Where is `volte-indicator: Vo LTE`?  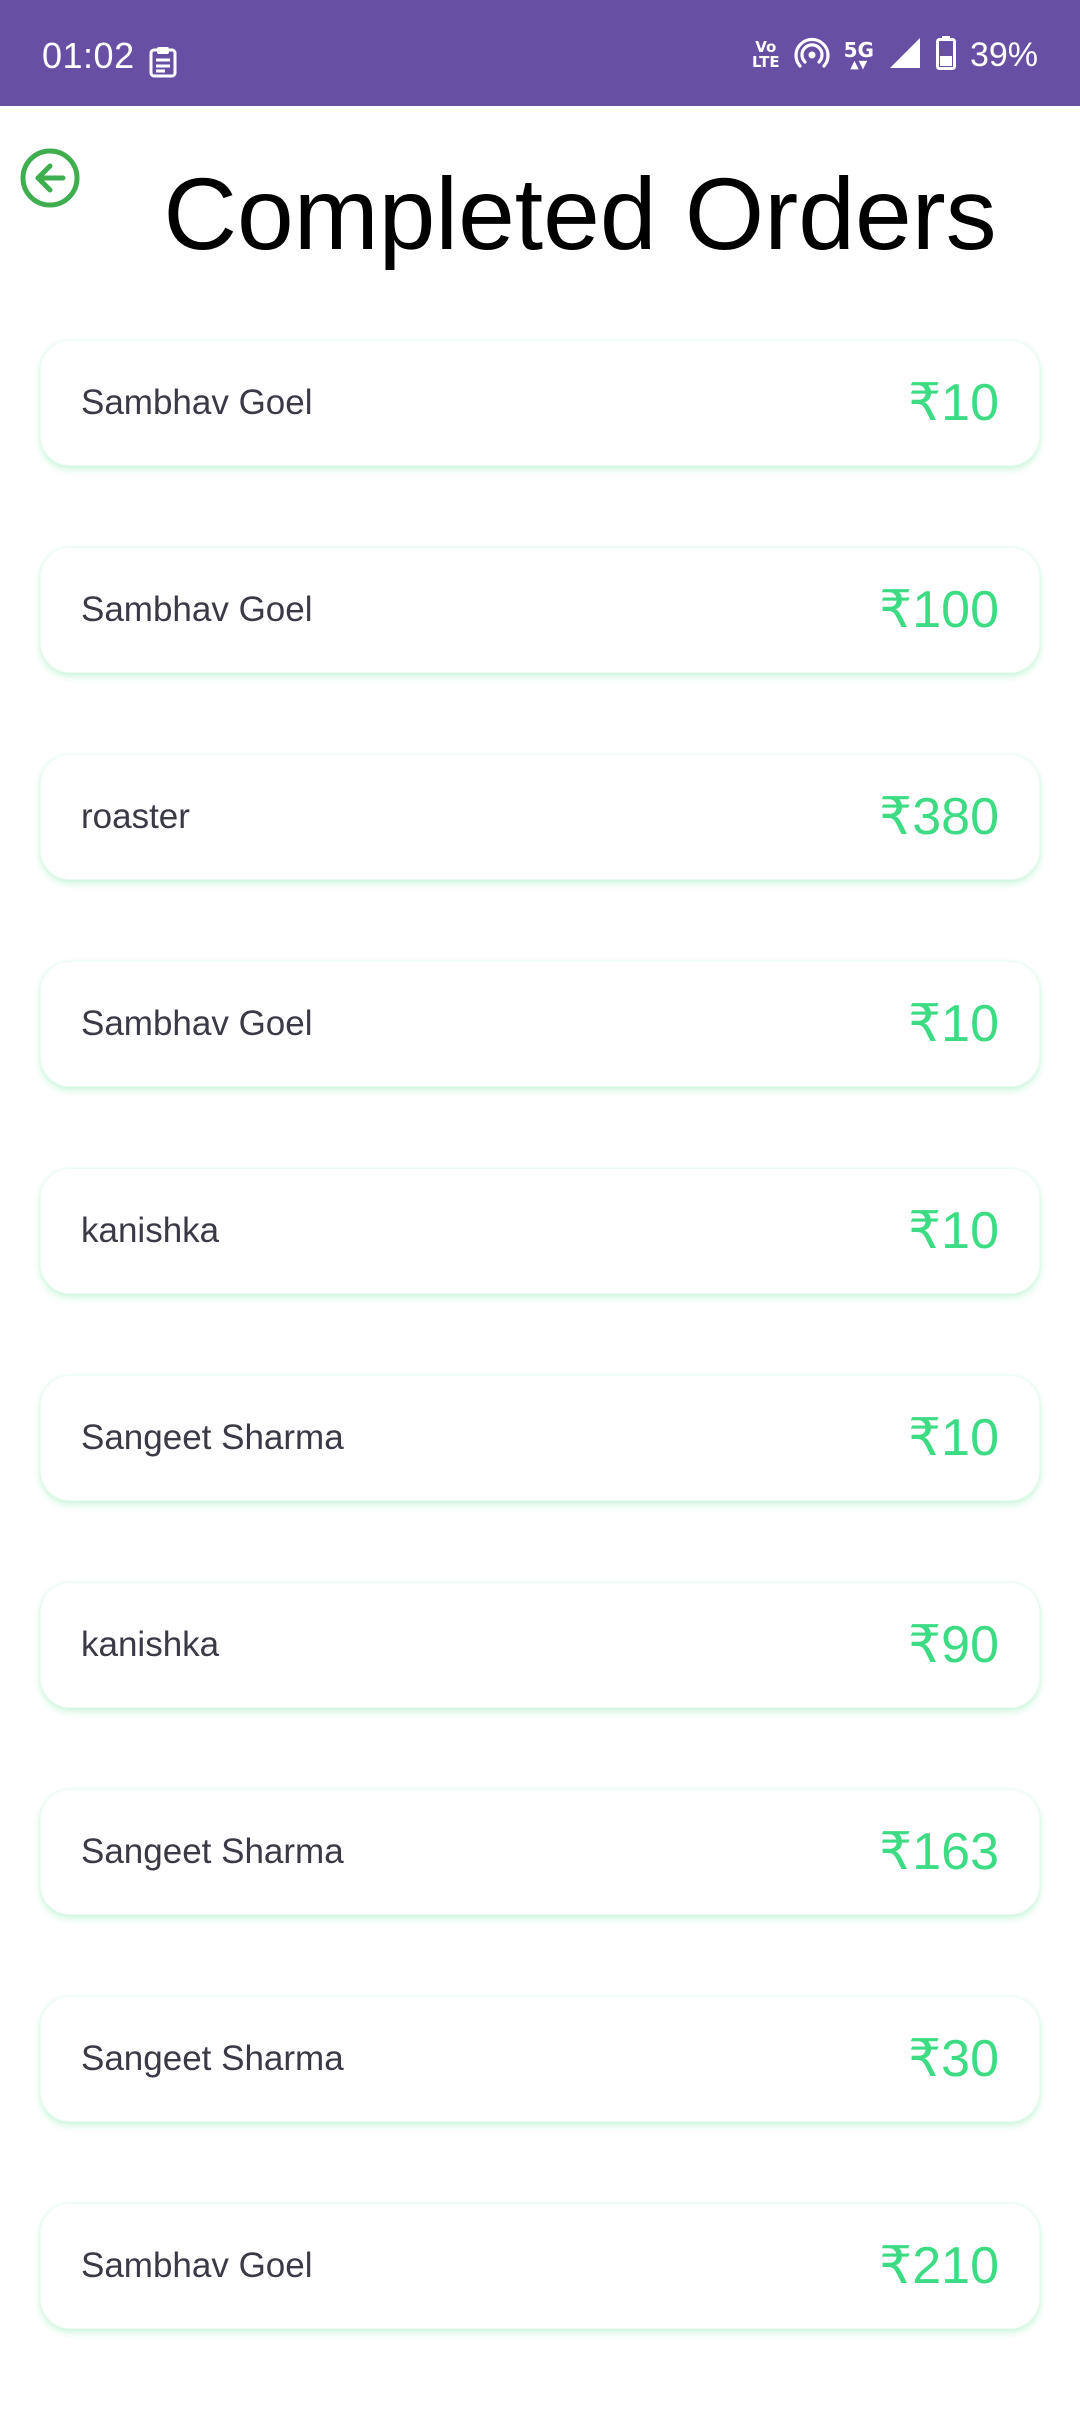
volte-indicator: Vo LTE is located at coordinates (766, 55).